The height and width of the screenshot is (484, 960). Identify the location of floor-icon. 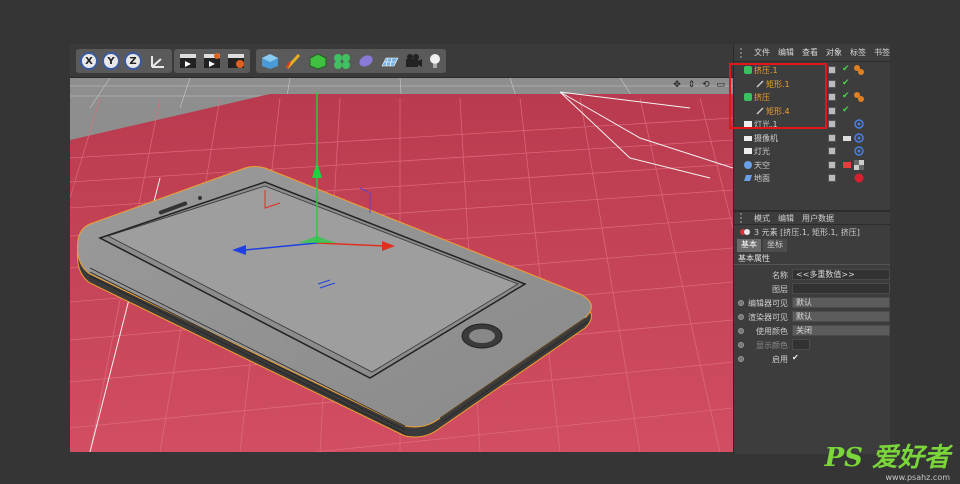
(390, 62).